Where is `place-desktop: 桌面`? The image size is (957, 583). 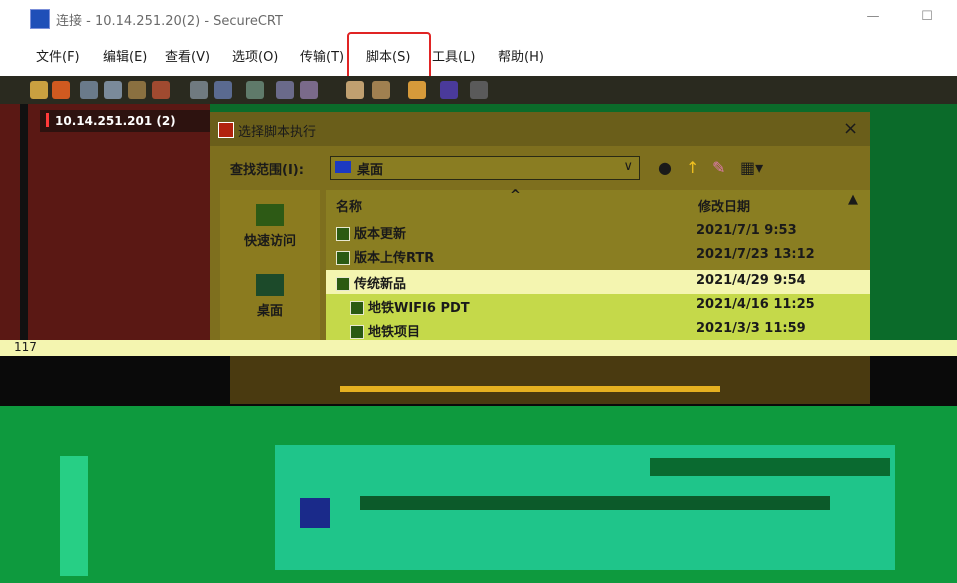 place-desktop: 桌面 is located at coordinates (270, 296).